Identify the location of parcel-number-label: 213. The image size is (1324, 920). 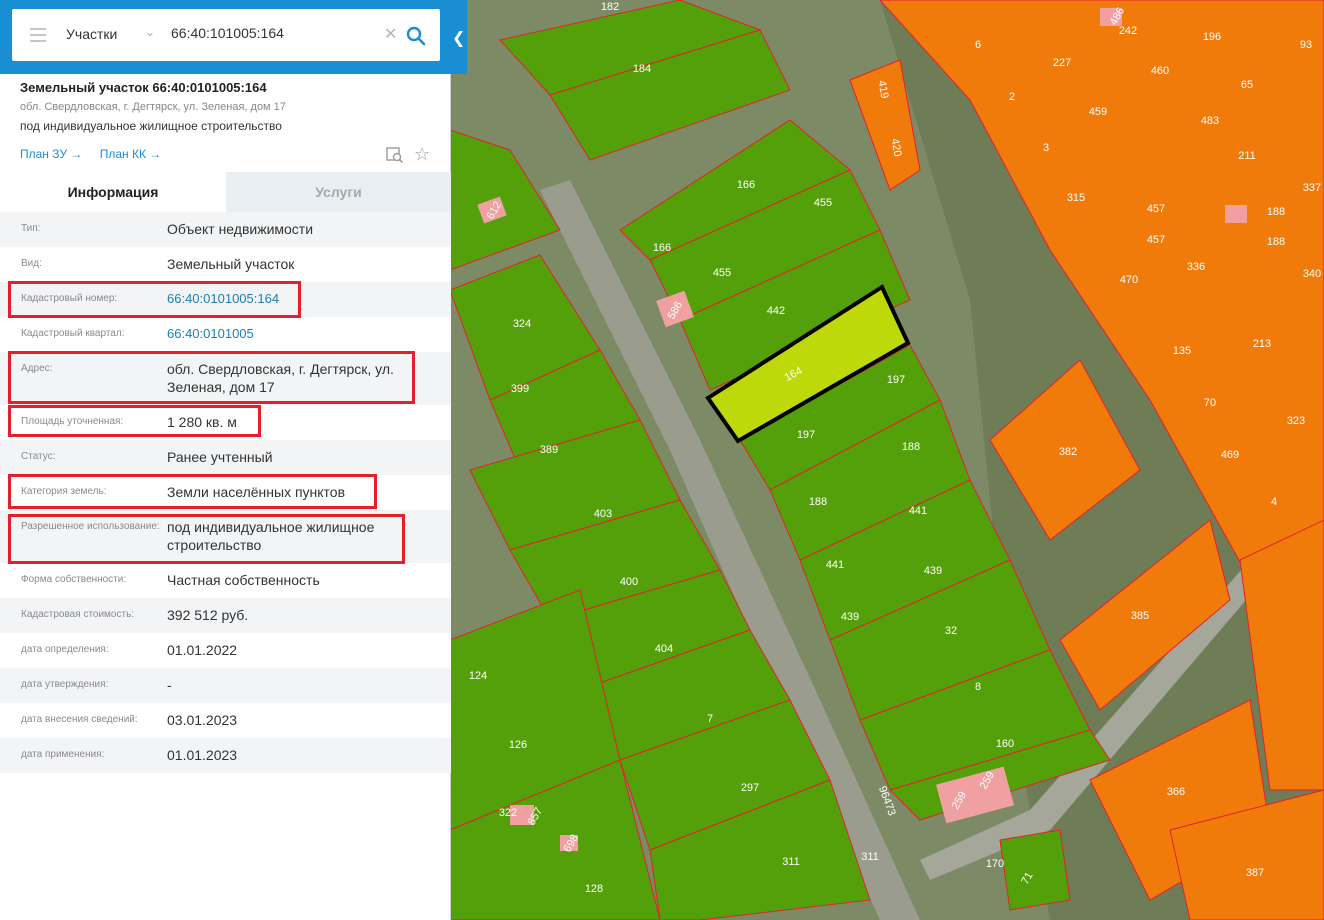
(1262, 344).